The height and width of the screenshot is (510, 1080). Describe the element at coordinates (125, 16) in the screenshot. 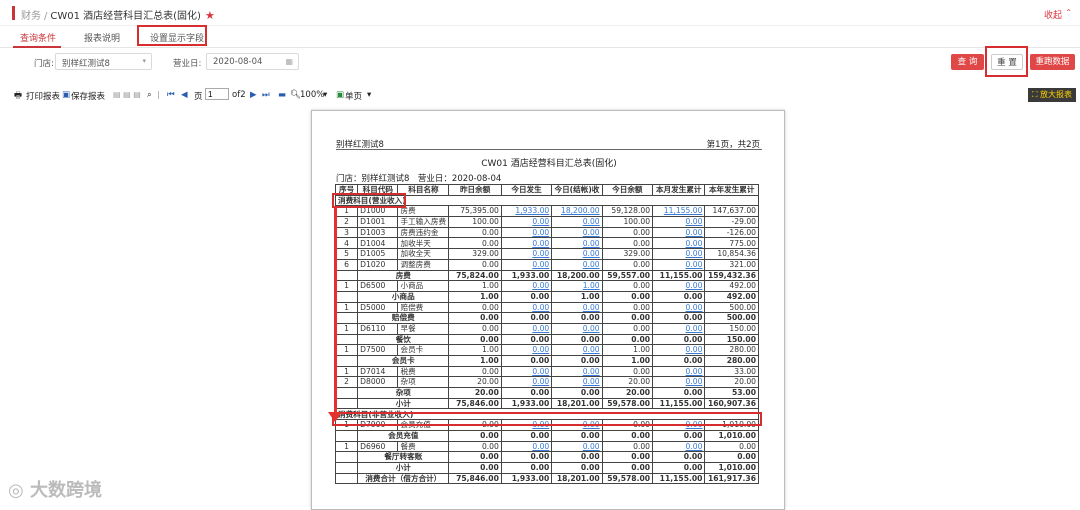

I see `page-title: CW01 酒店经营科目汇总表(固化)` at that location.